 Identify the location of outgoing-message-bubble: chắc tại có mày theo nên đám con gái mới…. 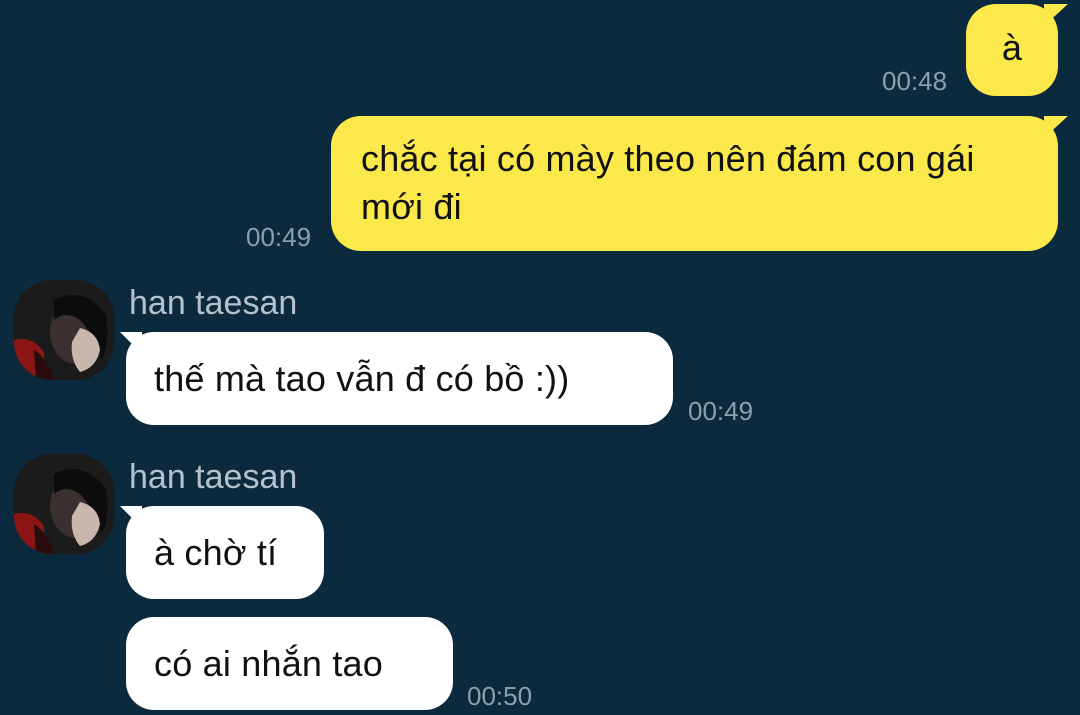
(694, 183).